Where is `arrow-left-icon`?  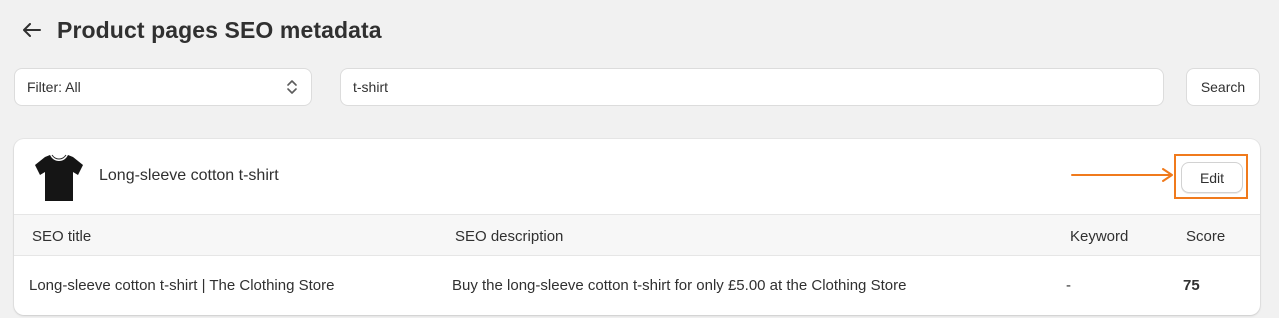 arrow-left-icon is located at coordinates (32, 30).